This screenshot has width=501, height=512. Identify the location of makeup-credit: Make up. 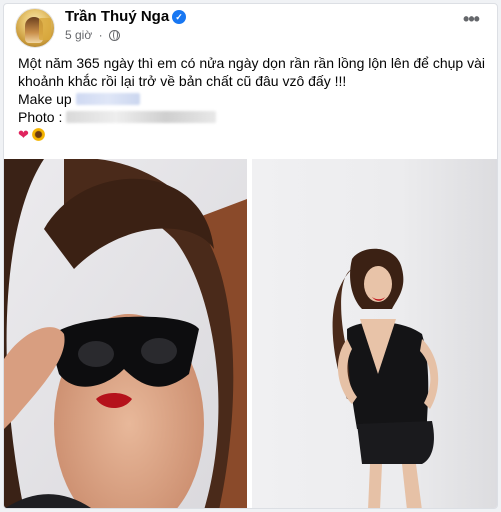
(253, 99).